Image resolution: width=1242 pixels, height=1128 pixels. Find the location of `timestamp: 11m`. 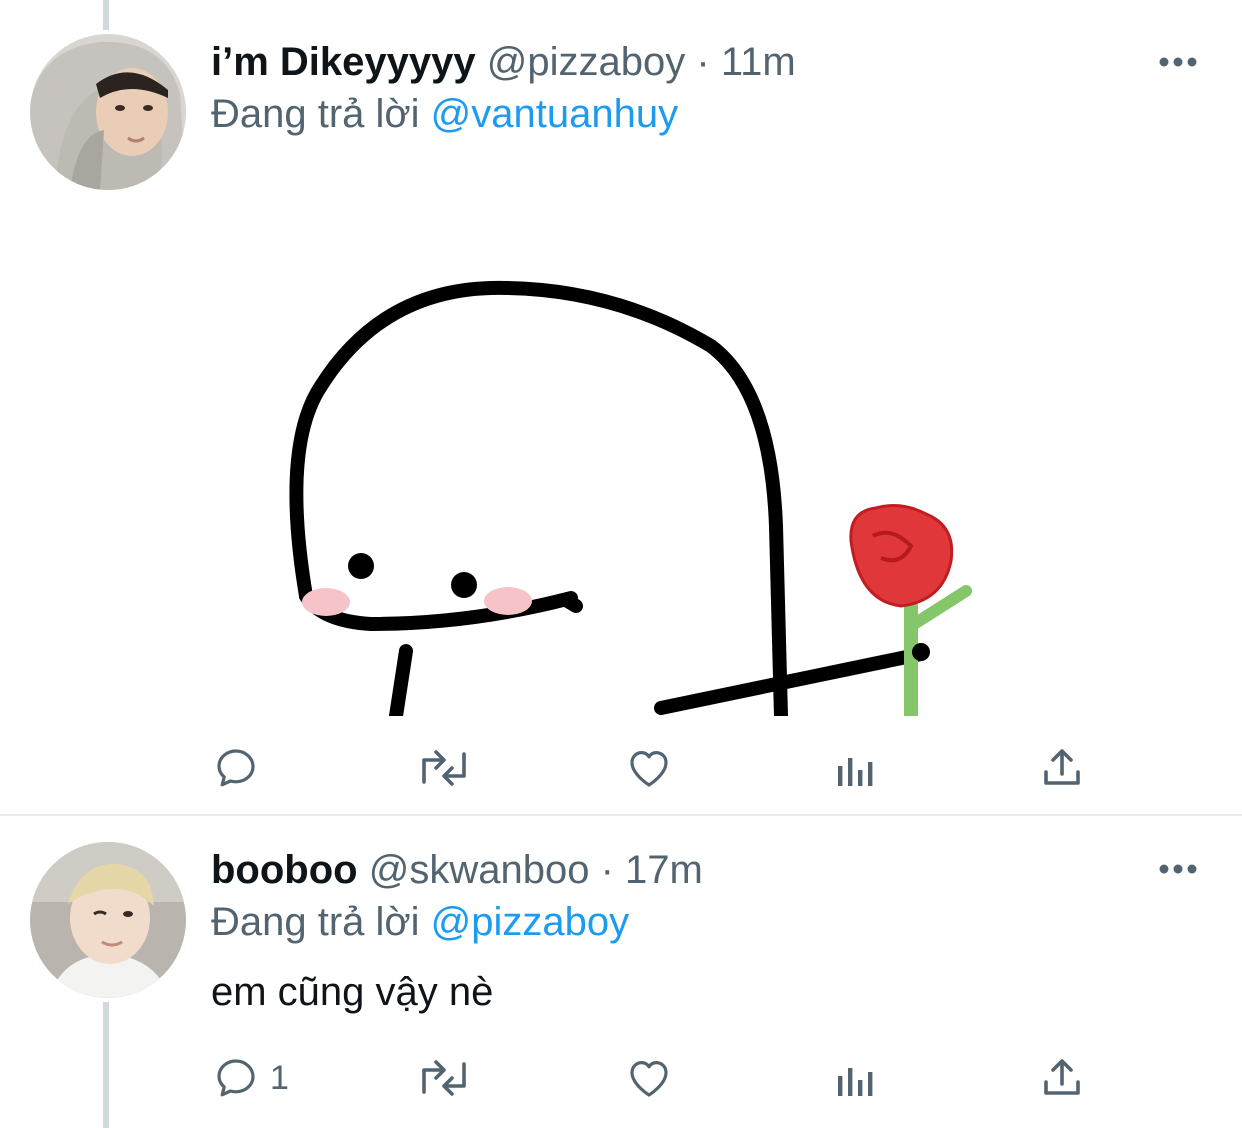

timestamp: 11m is located at coordinates (758, 62).